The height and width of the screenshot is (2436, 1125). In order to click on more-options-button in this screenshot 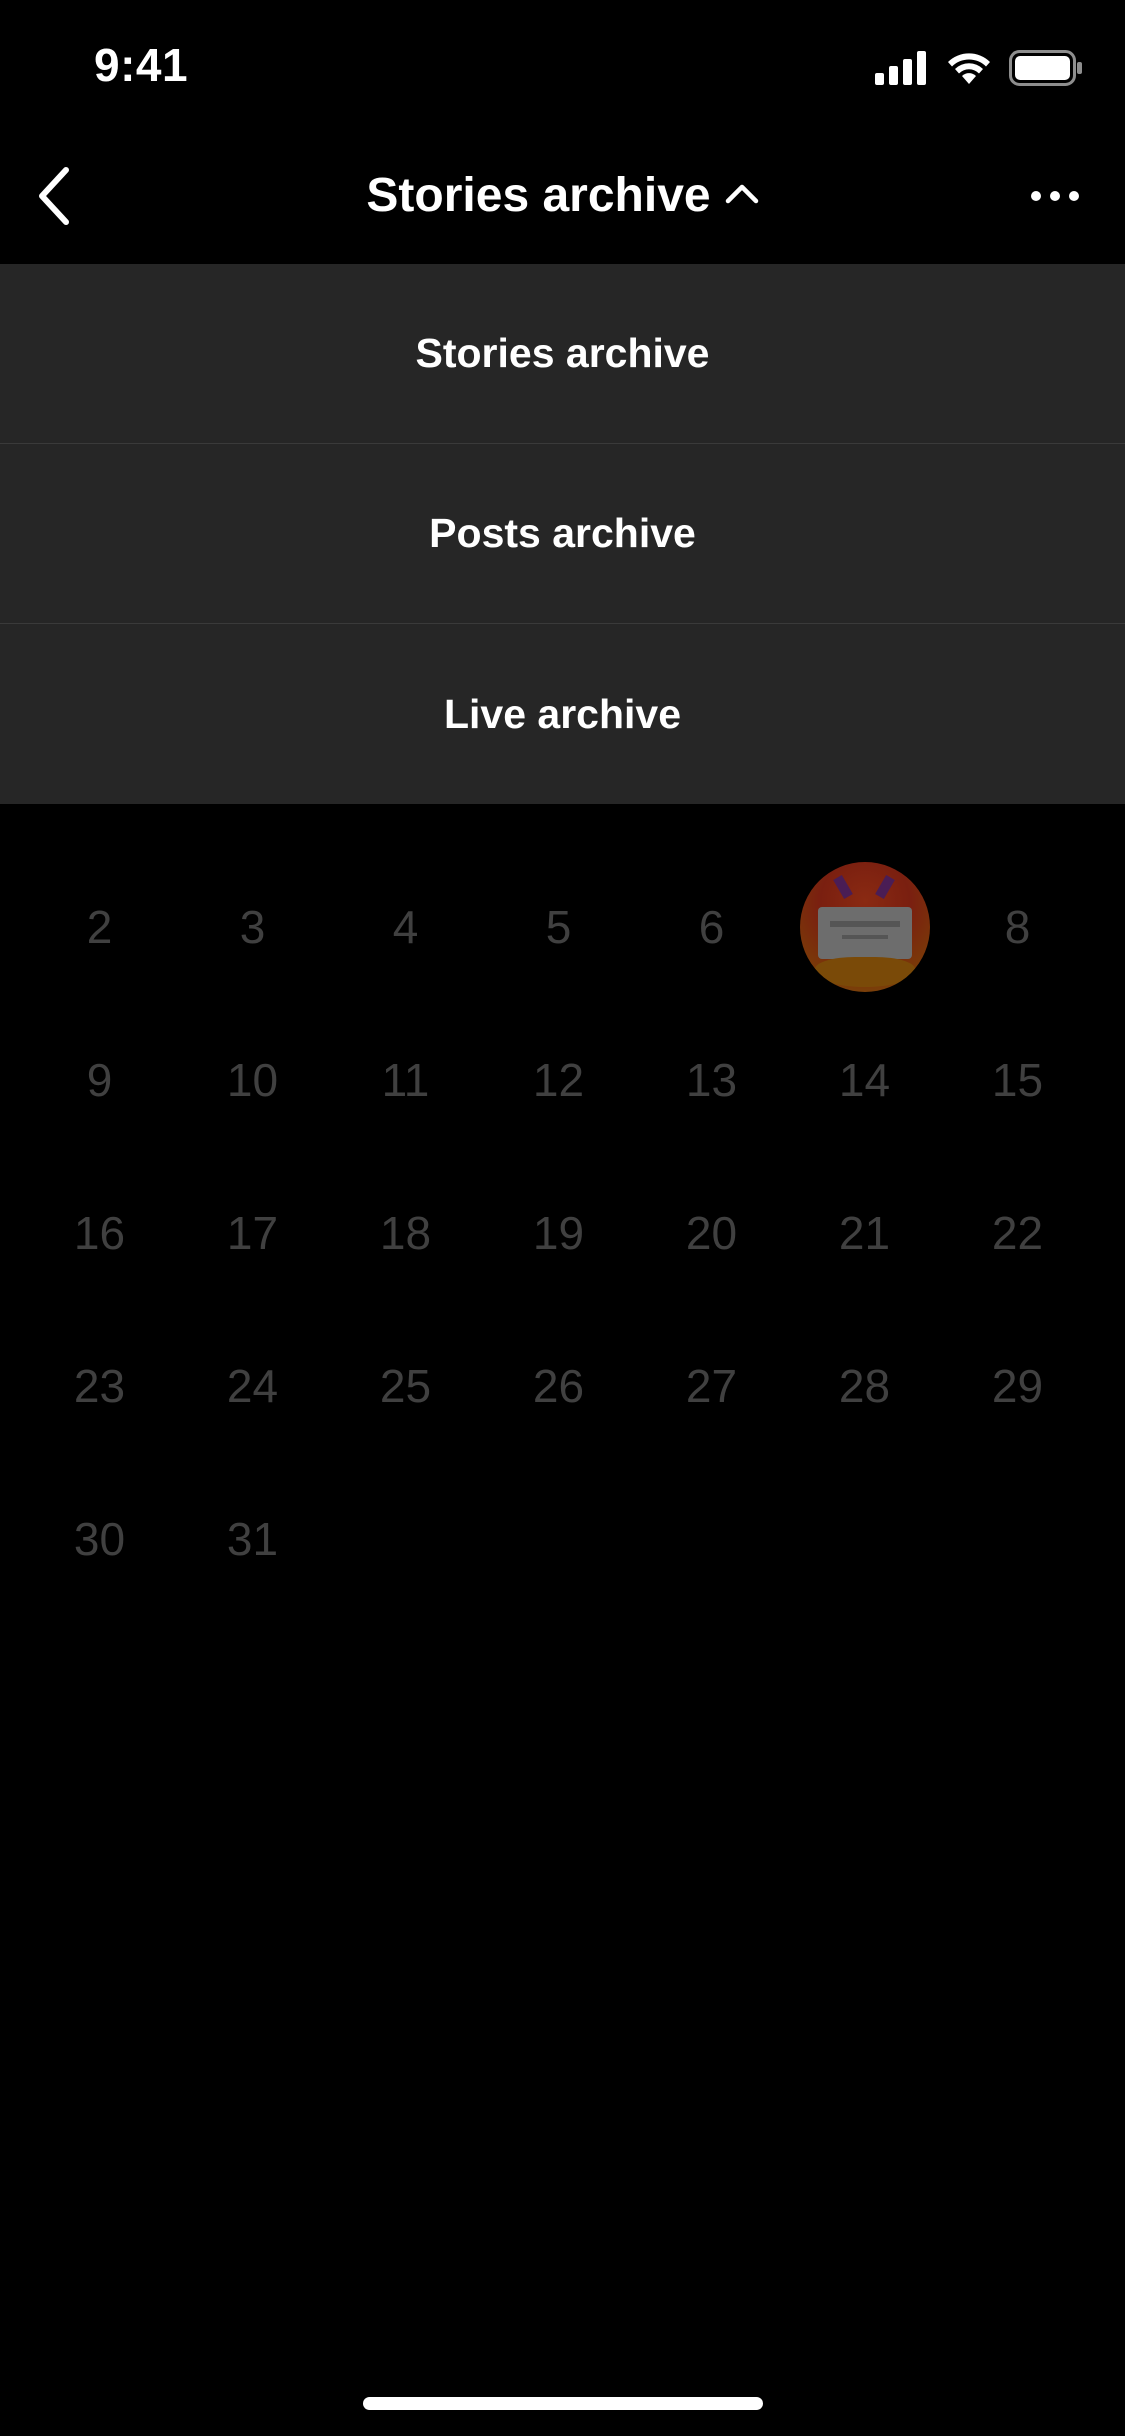, I will do `click(1055, 198)`.